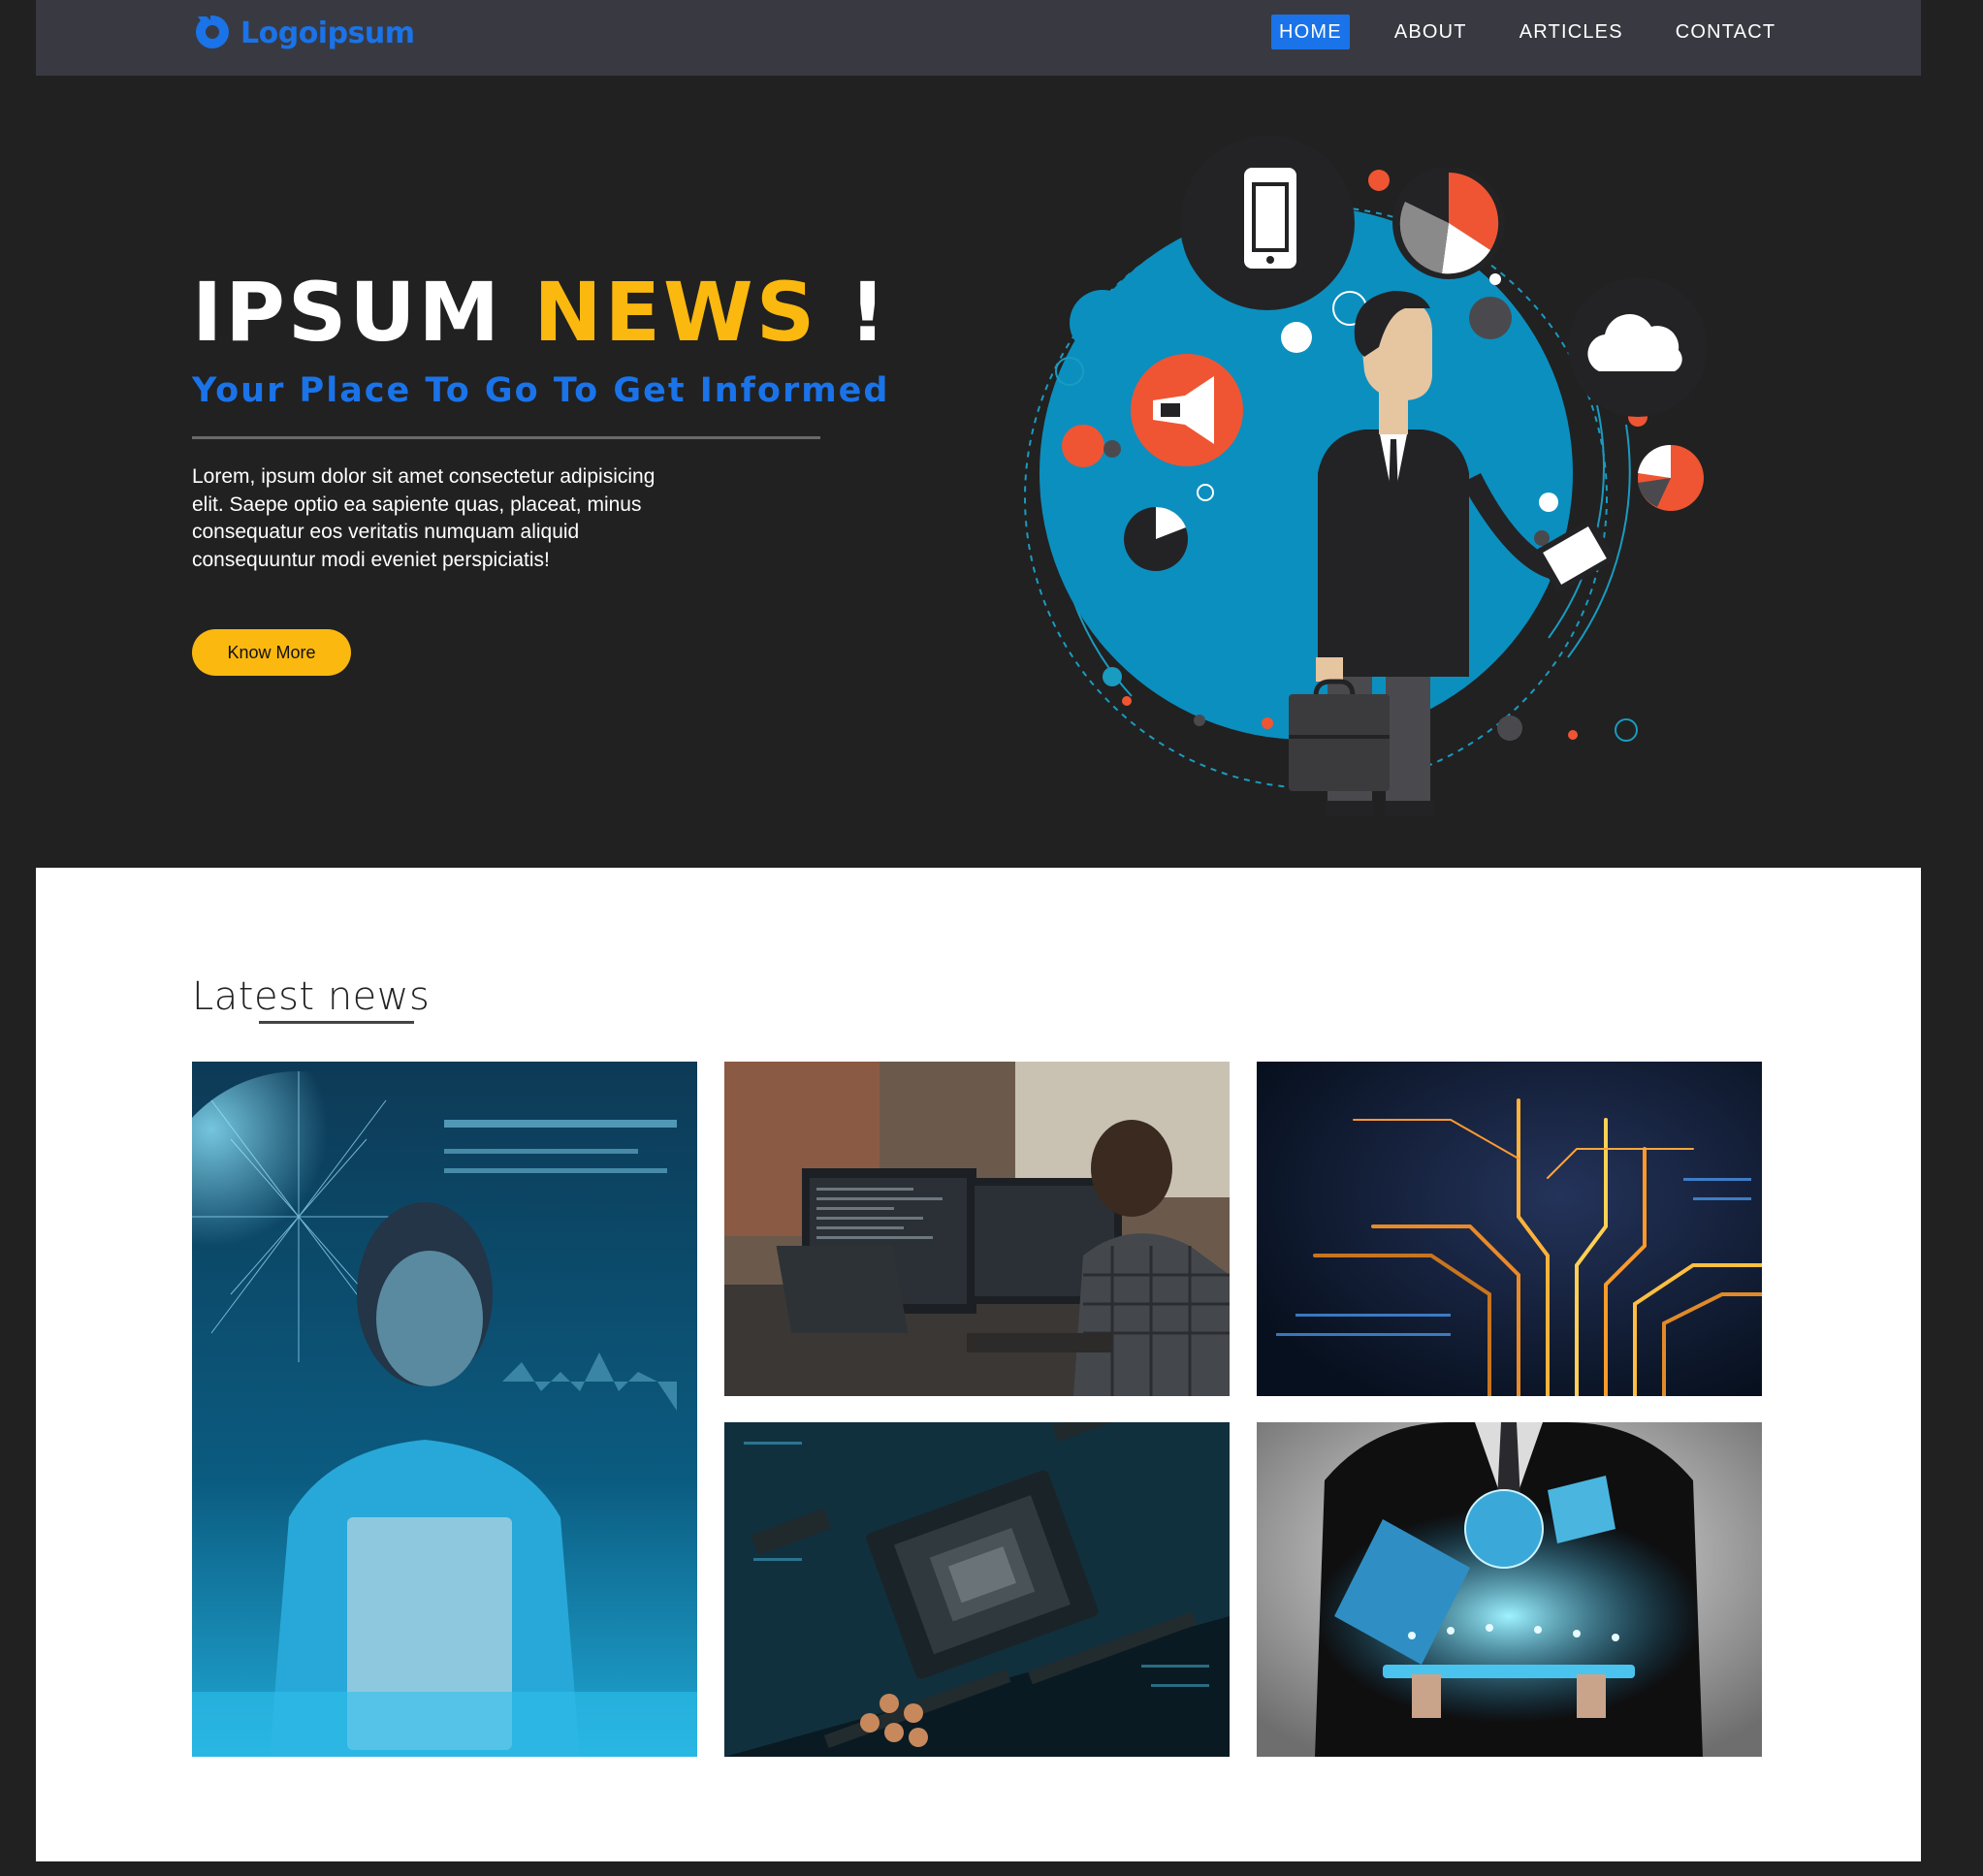 Image resolution: width=1983 pixels, height=1876 pixels. I want to click on know-more-button: Know More, so click(272, 652).